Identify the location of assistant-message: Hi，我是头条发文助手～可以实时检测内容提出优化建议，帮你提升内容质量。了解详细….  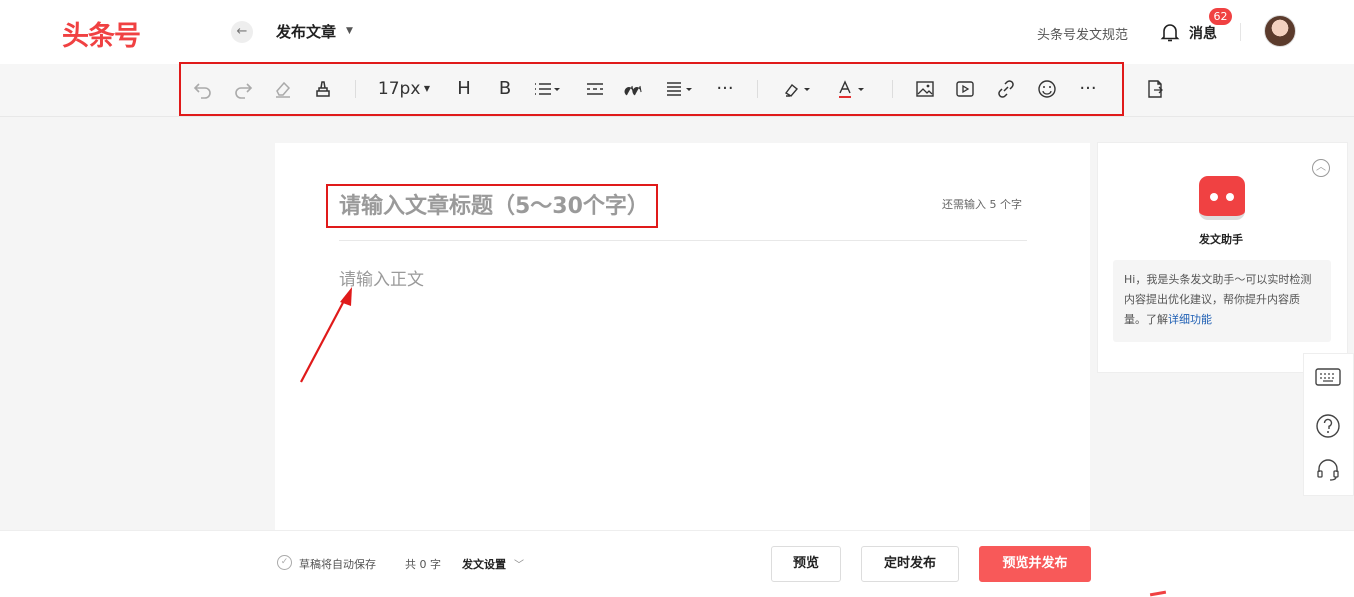
(1222, 301).